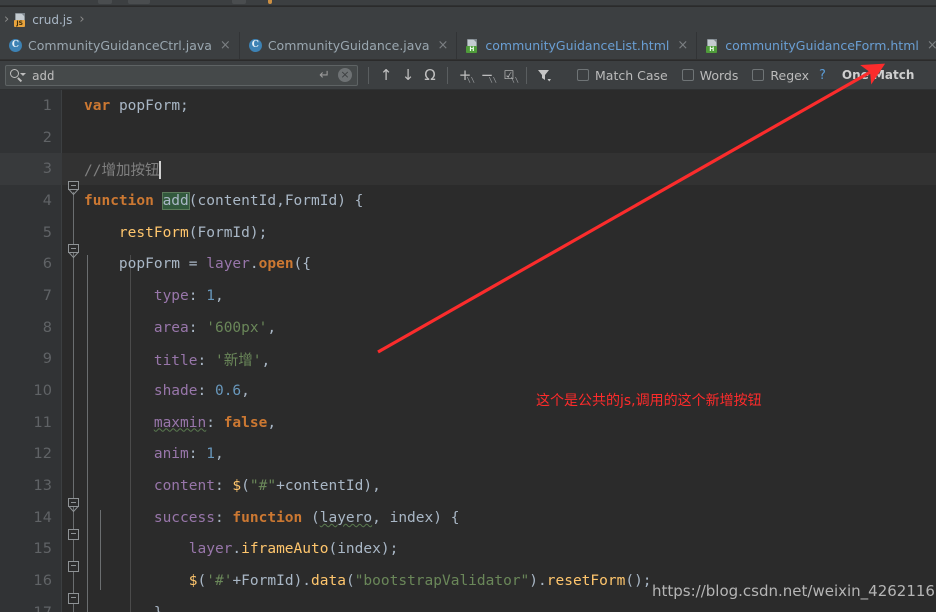  Describe the element at coordinates (42, 486) in the screenshot. I see `line-number: 13` at that location.